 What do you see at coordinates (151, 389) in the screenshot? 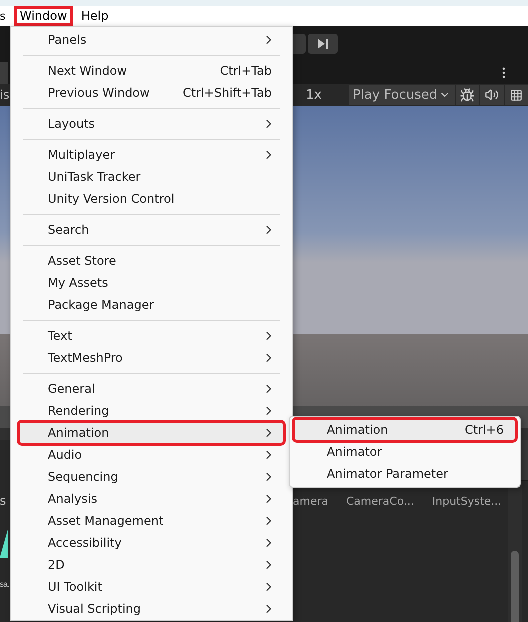
I see `menu-item: General` at bounding box center [151, 389].